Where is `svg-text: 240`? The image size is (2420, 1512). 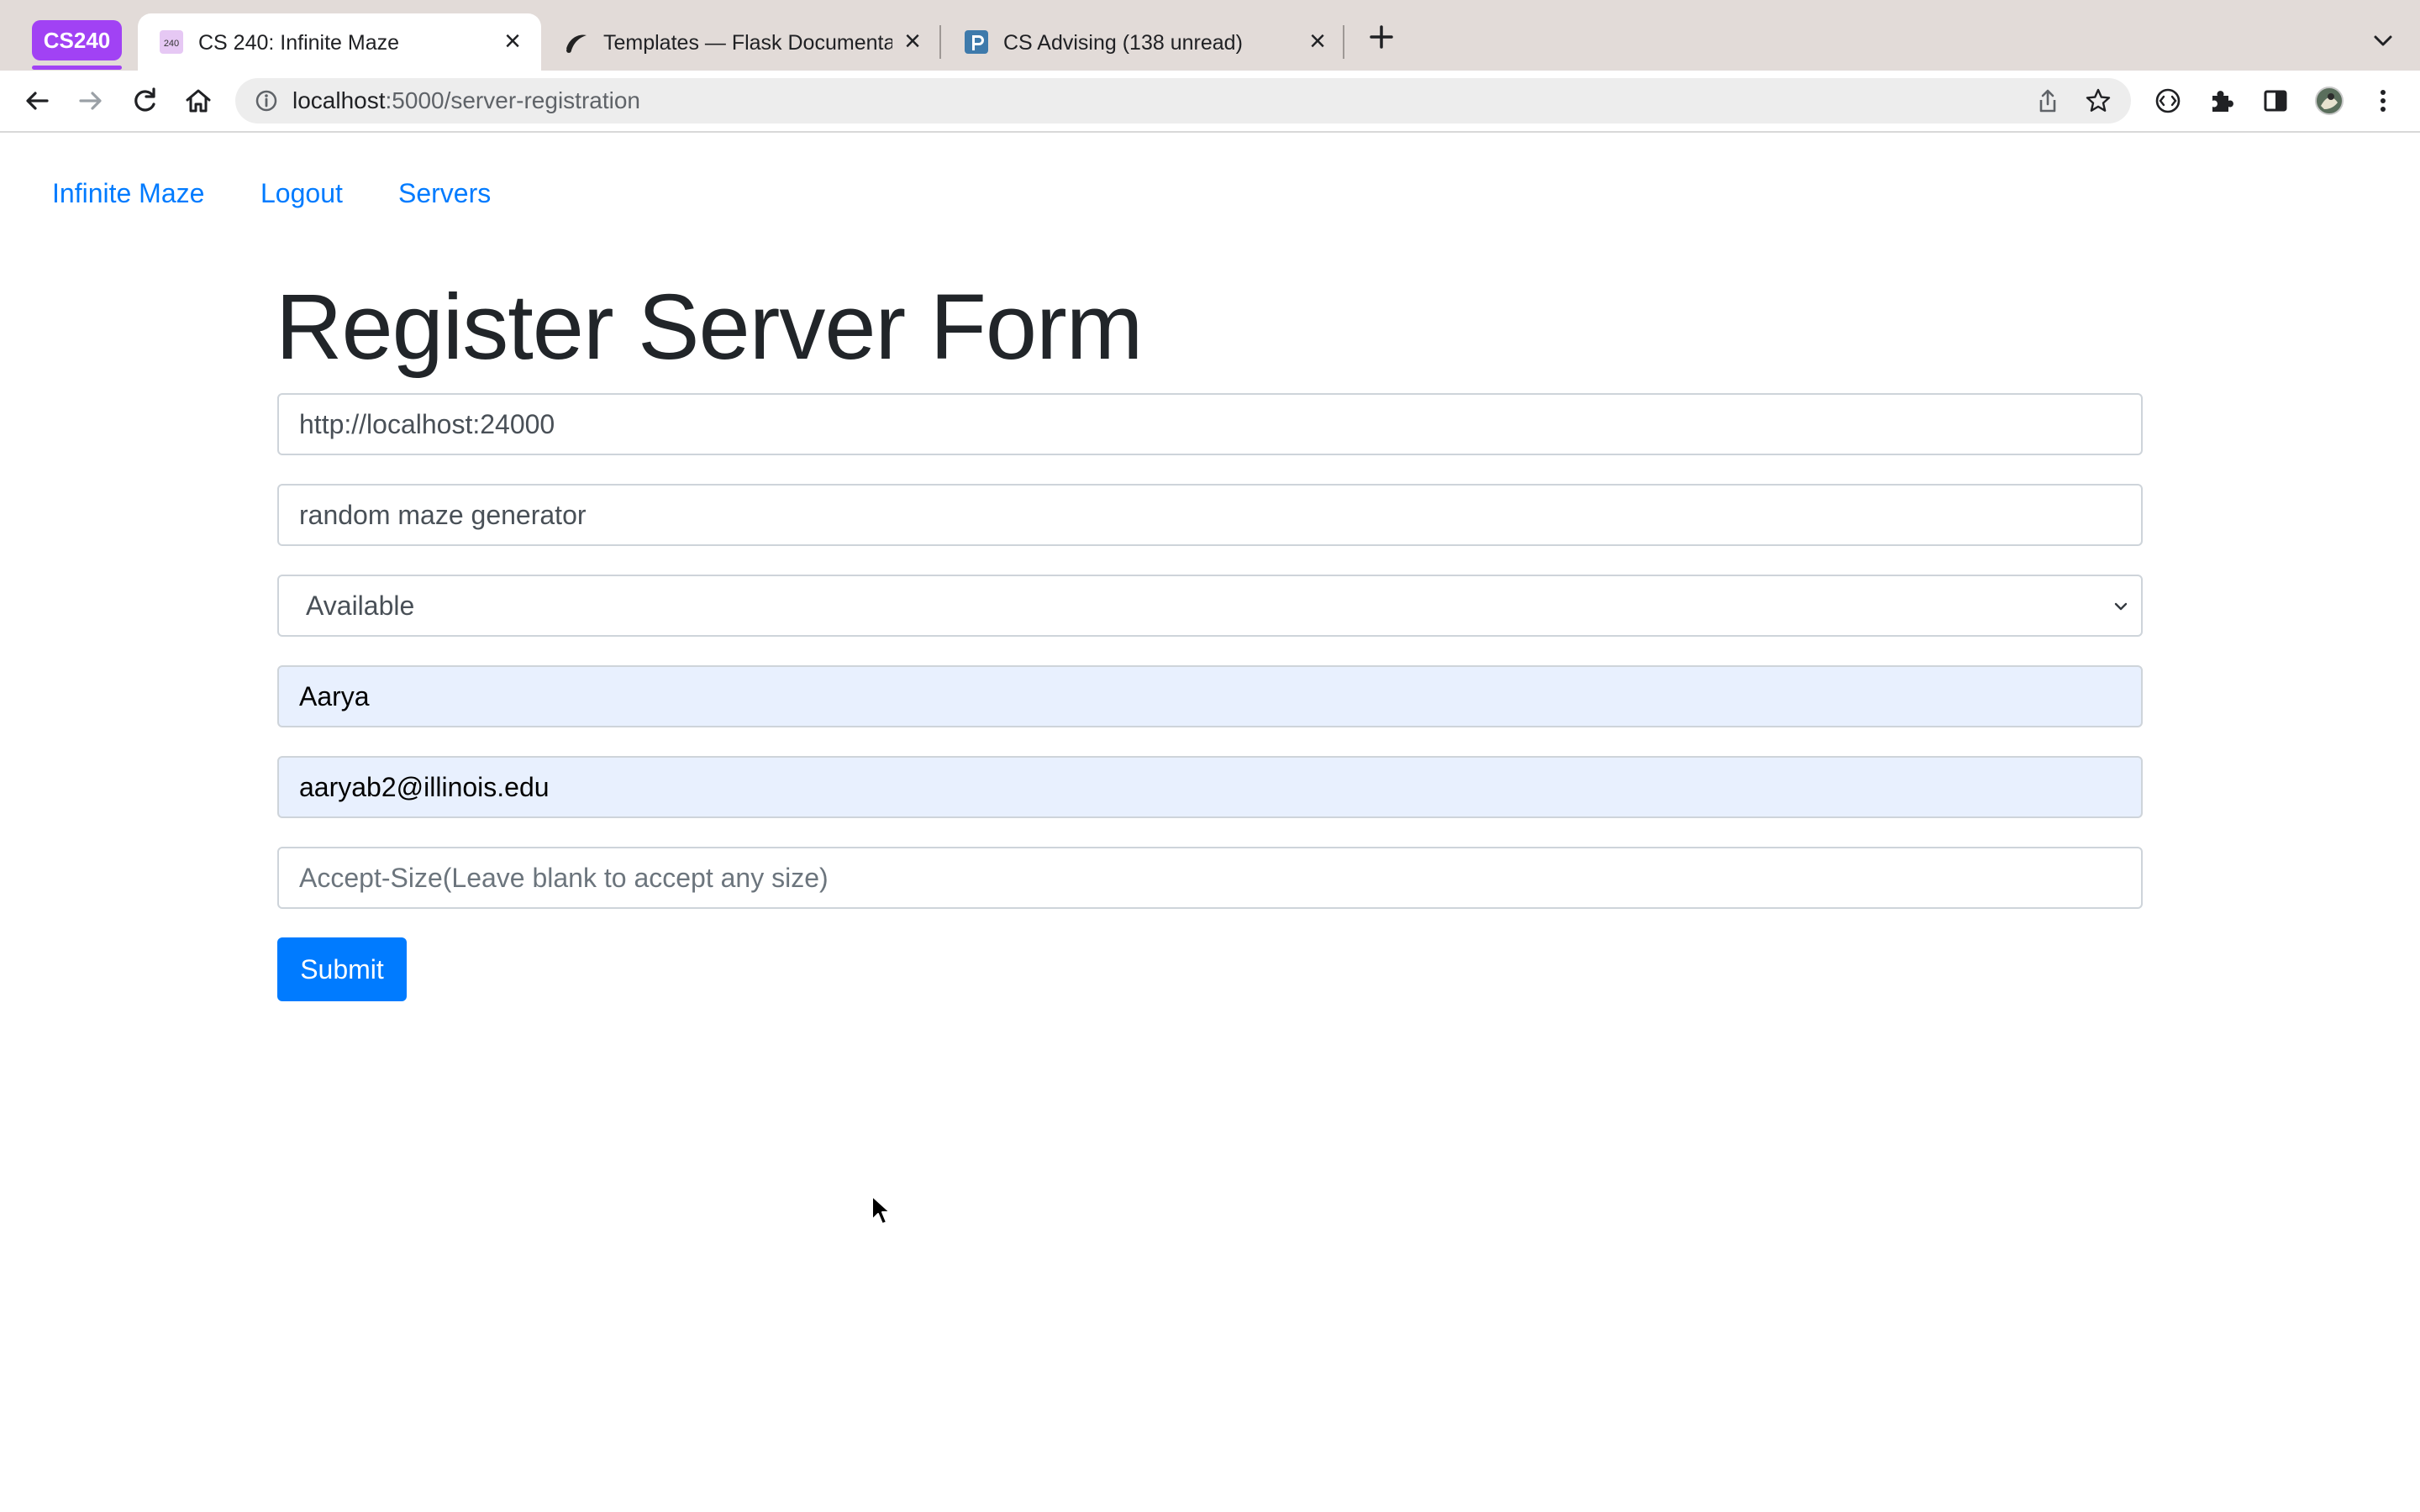
svg-text: 240 is located at coordinates (172, 44).